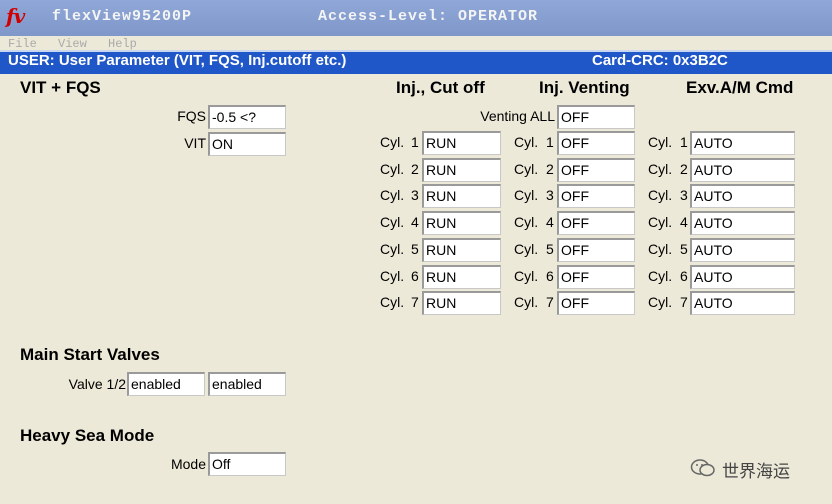 This screenshot has width=832, height=504. I want to click on heavy-sea-title: Heavy Sea Mode, so click(87, 435).